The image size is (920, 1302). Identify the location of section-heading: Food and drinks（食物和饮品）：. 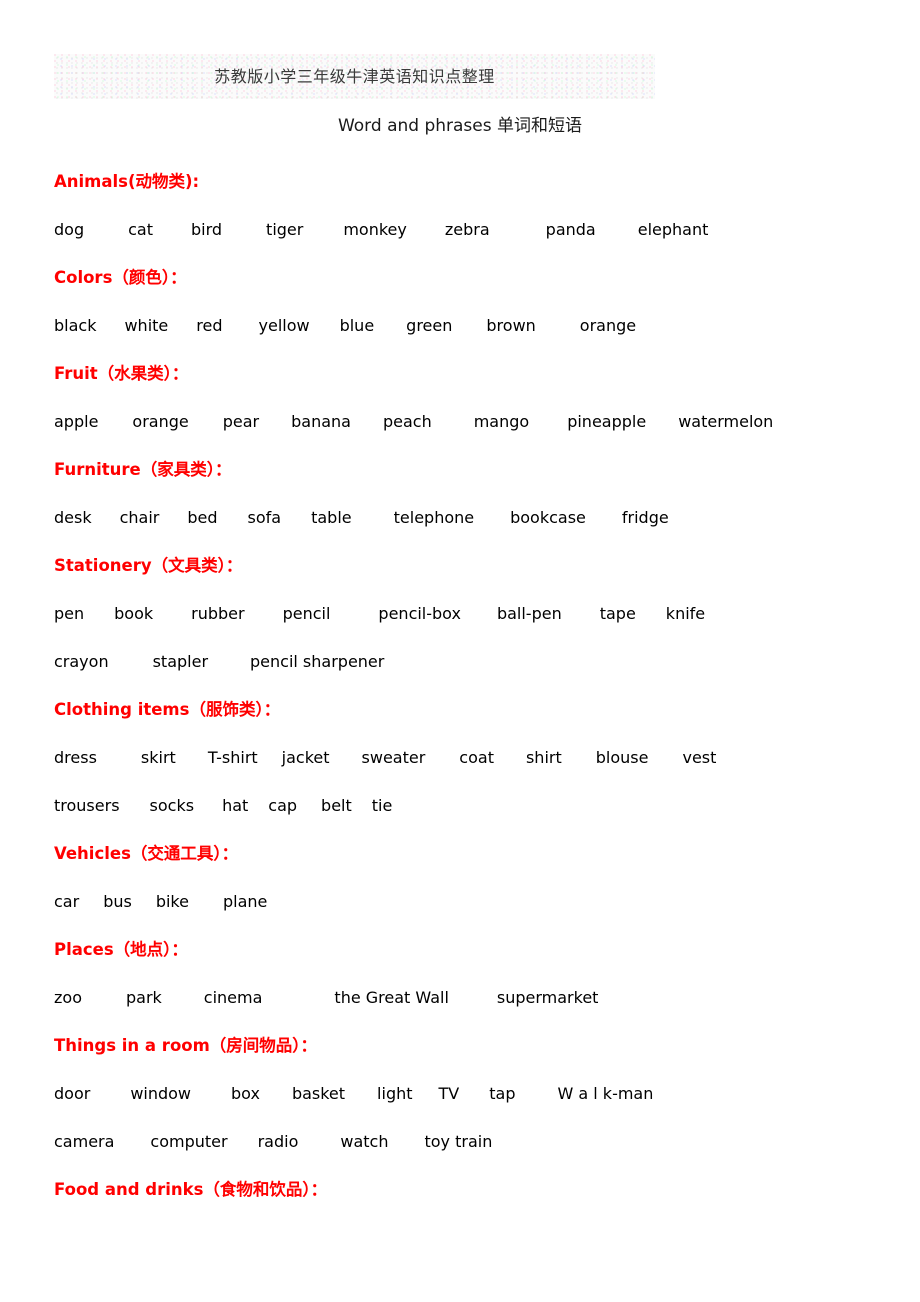
(191, 1189).